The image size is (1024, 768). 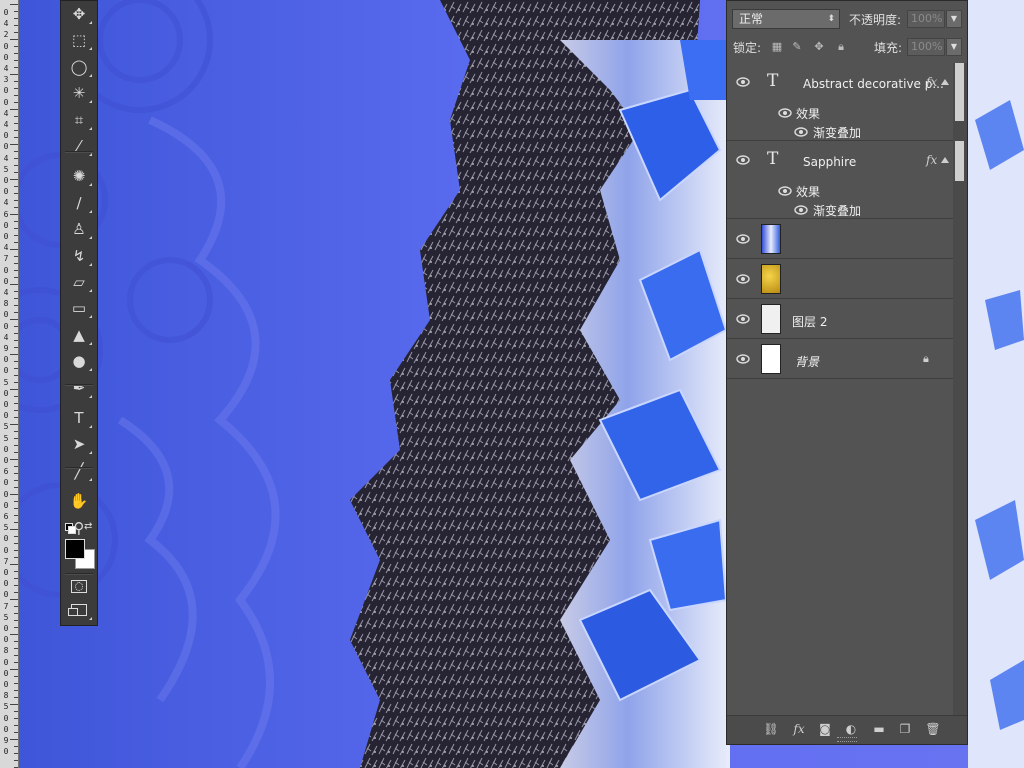 I want to click on hand-tool: ✋, so click(x=79, y=501).